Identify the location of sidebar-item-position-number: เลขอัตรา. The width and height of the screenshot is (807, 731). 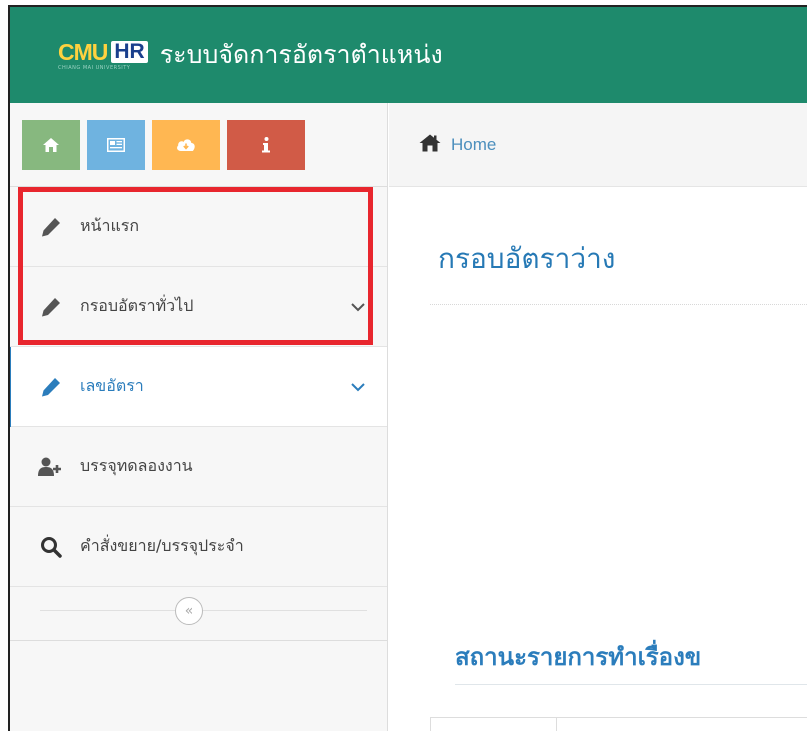
(198, 387).